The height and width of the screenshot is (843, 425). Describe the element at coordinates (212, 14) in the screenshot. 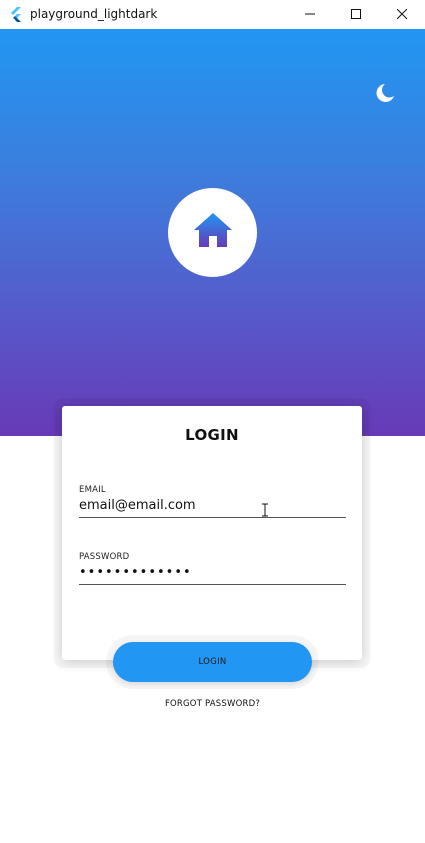

I see `window-titlebar: playground_lightdark` at that location.